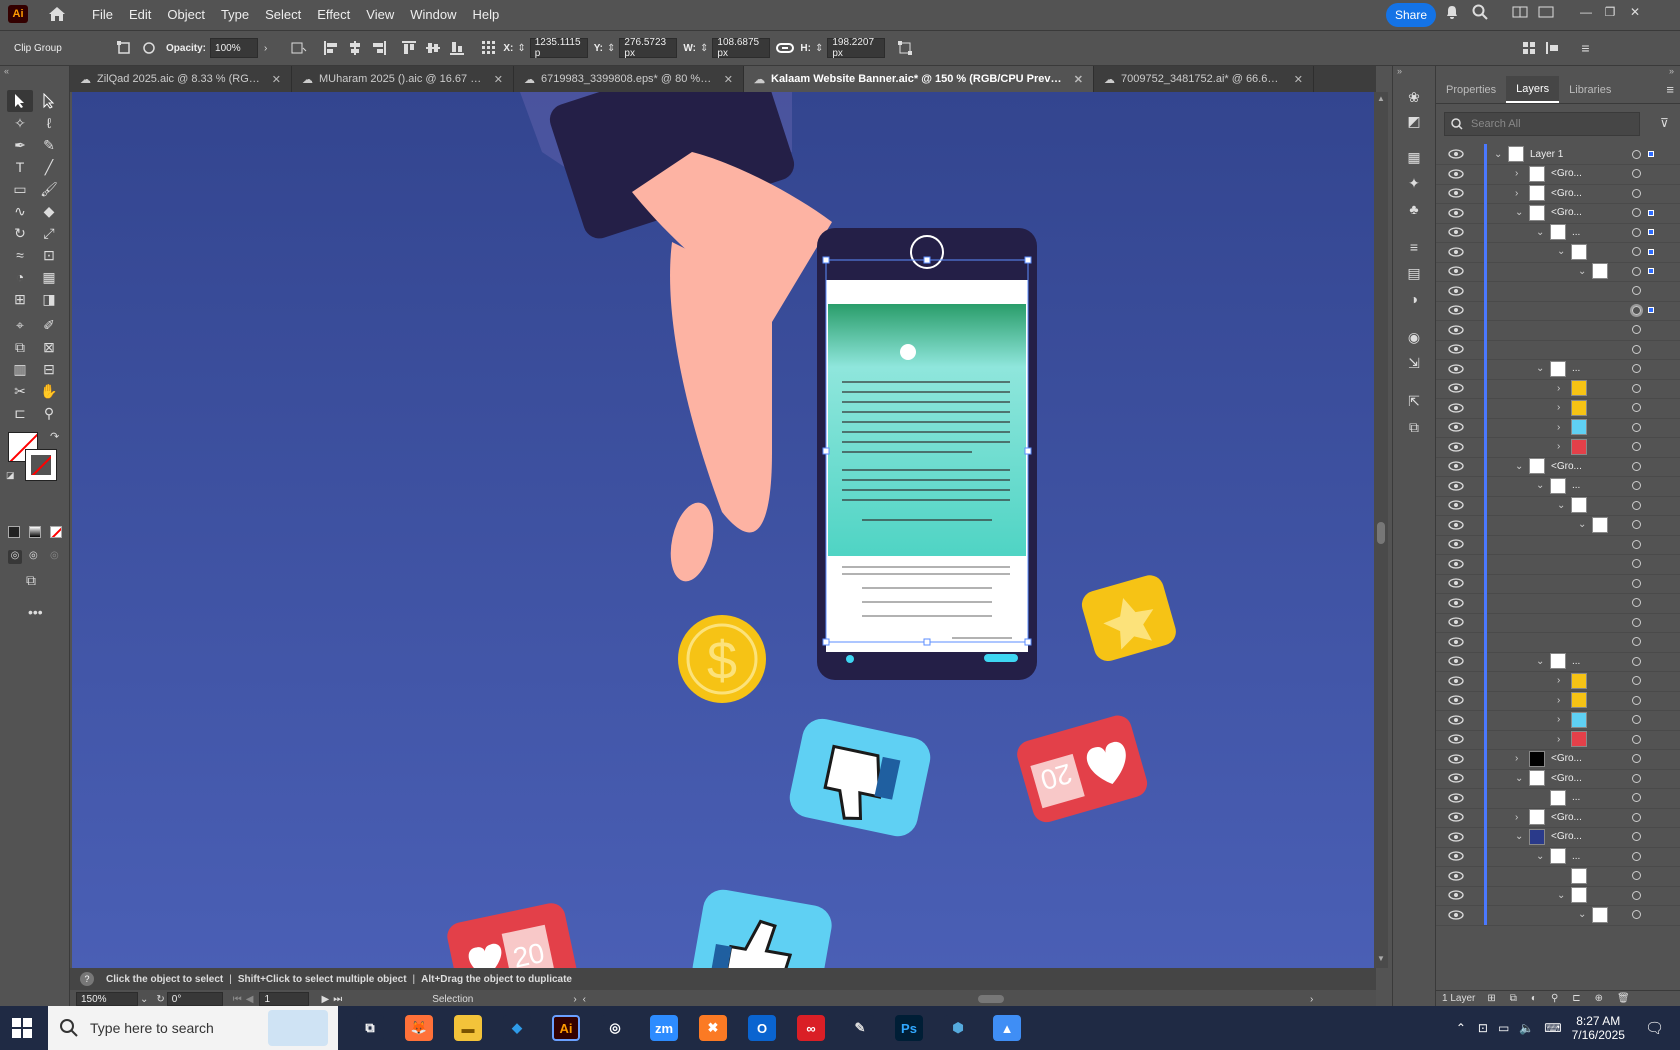 The width and height of the screenshot is (1680, 1050). What do you see at coordinates (31, 580) in the screenshot?
I see `screen-mode-icon: ⧉` at bounding box center [31, 580].